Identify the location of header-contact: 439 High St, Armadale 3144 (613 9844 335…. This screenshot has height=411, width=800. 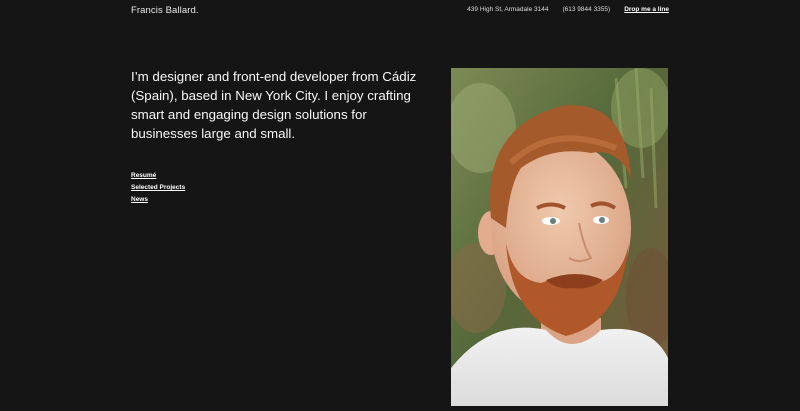
(568, 9).